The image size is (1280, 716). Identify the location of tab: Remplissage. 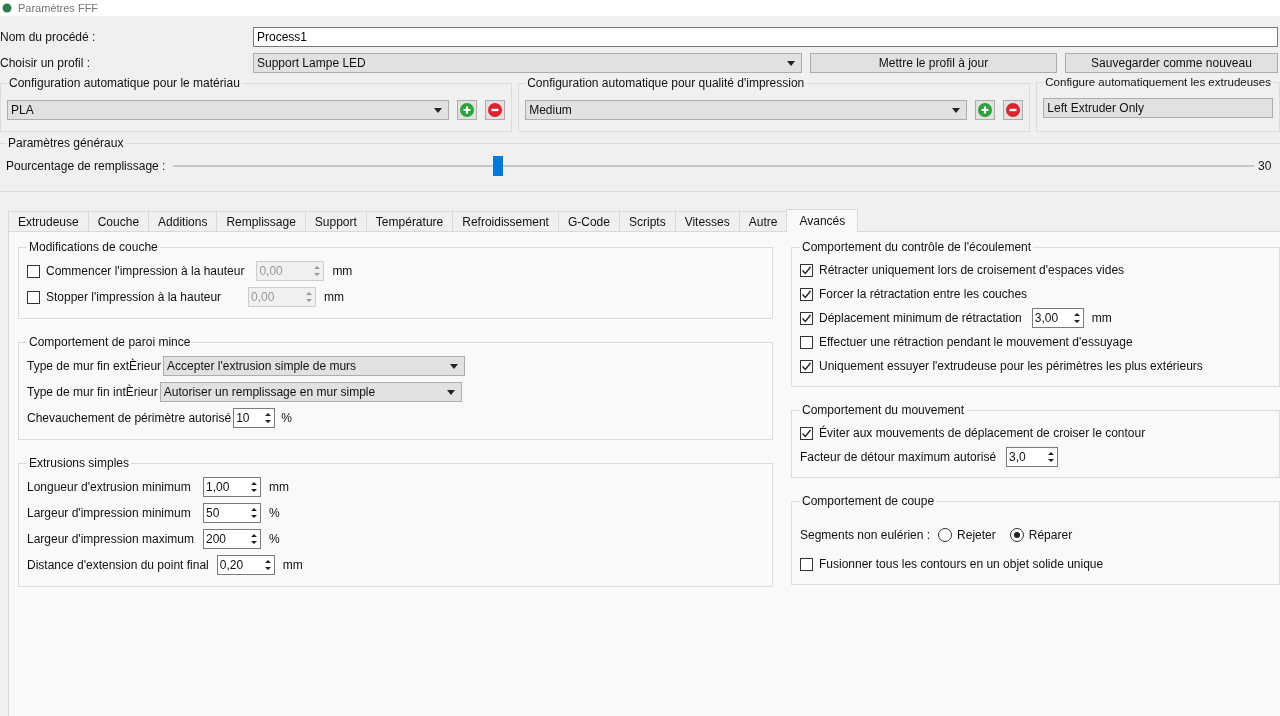
(261, 221).